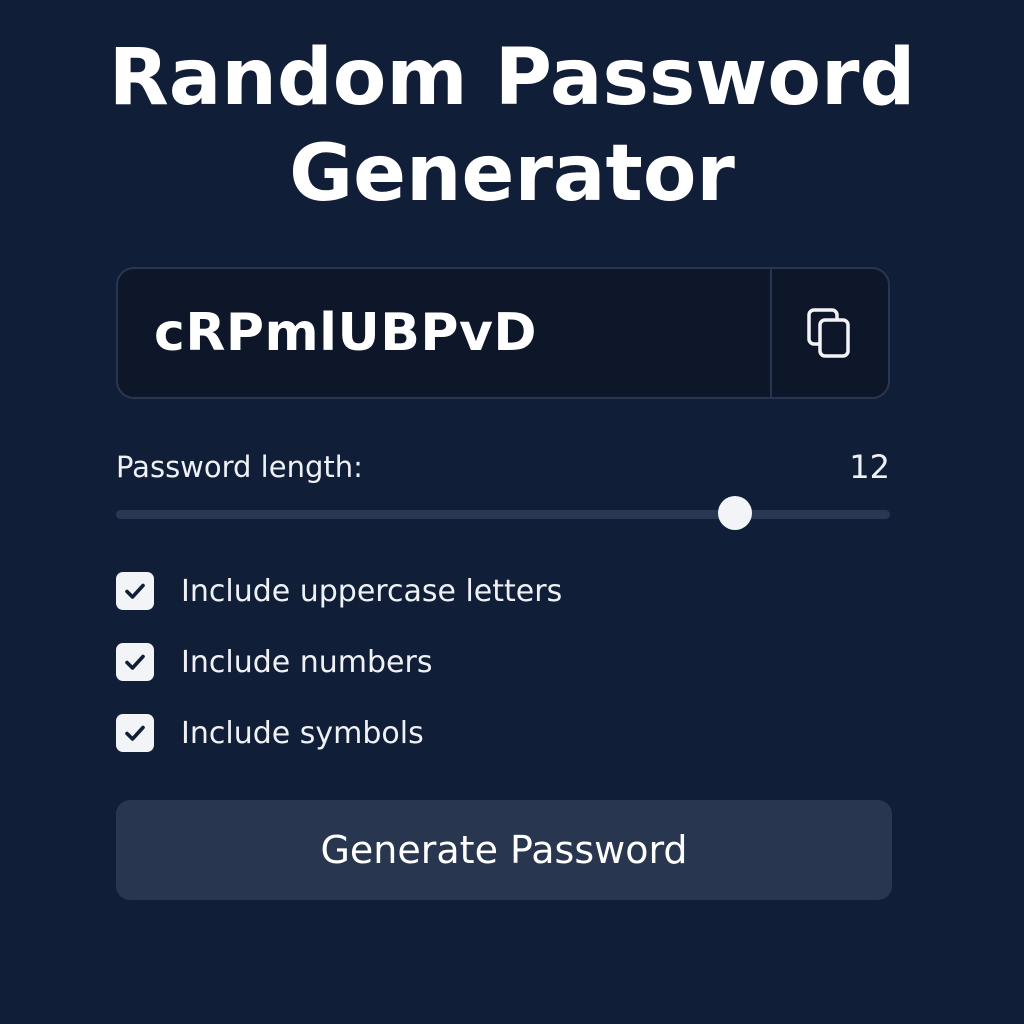 The width and height of the screenshot is (1024, 1024). I want to click on option-numbers: Include numbers, so click(274, 662).